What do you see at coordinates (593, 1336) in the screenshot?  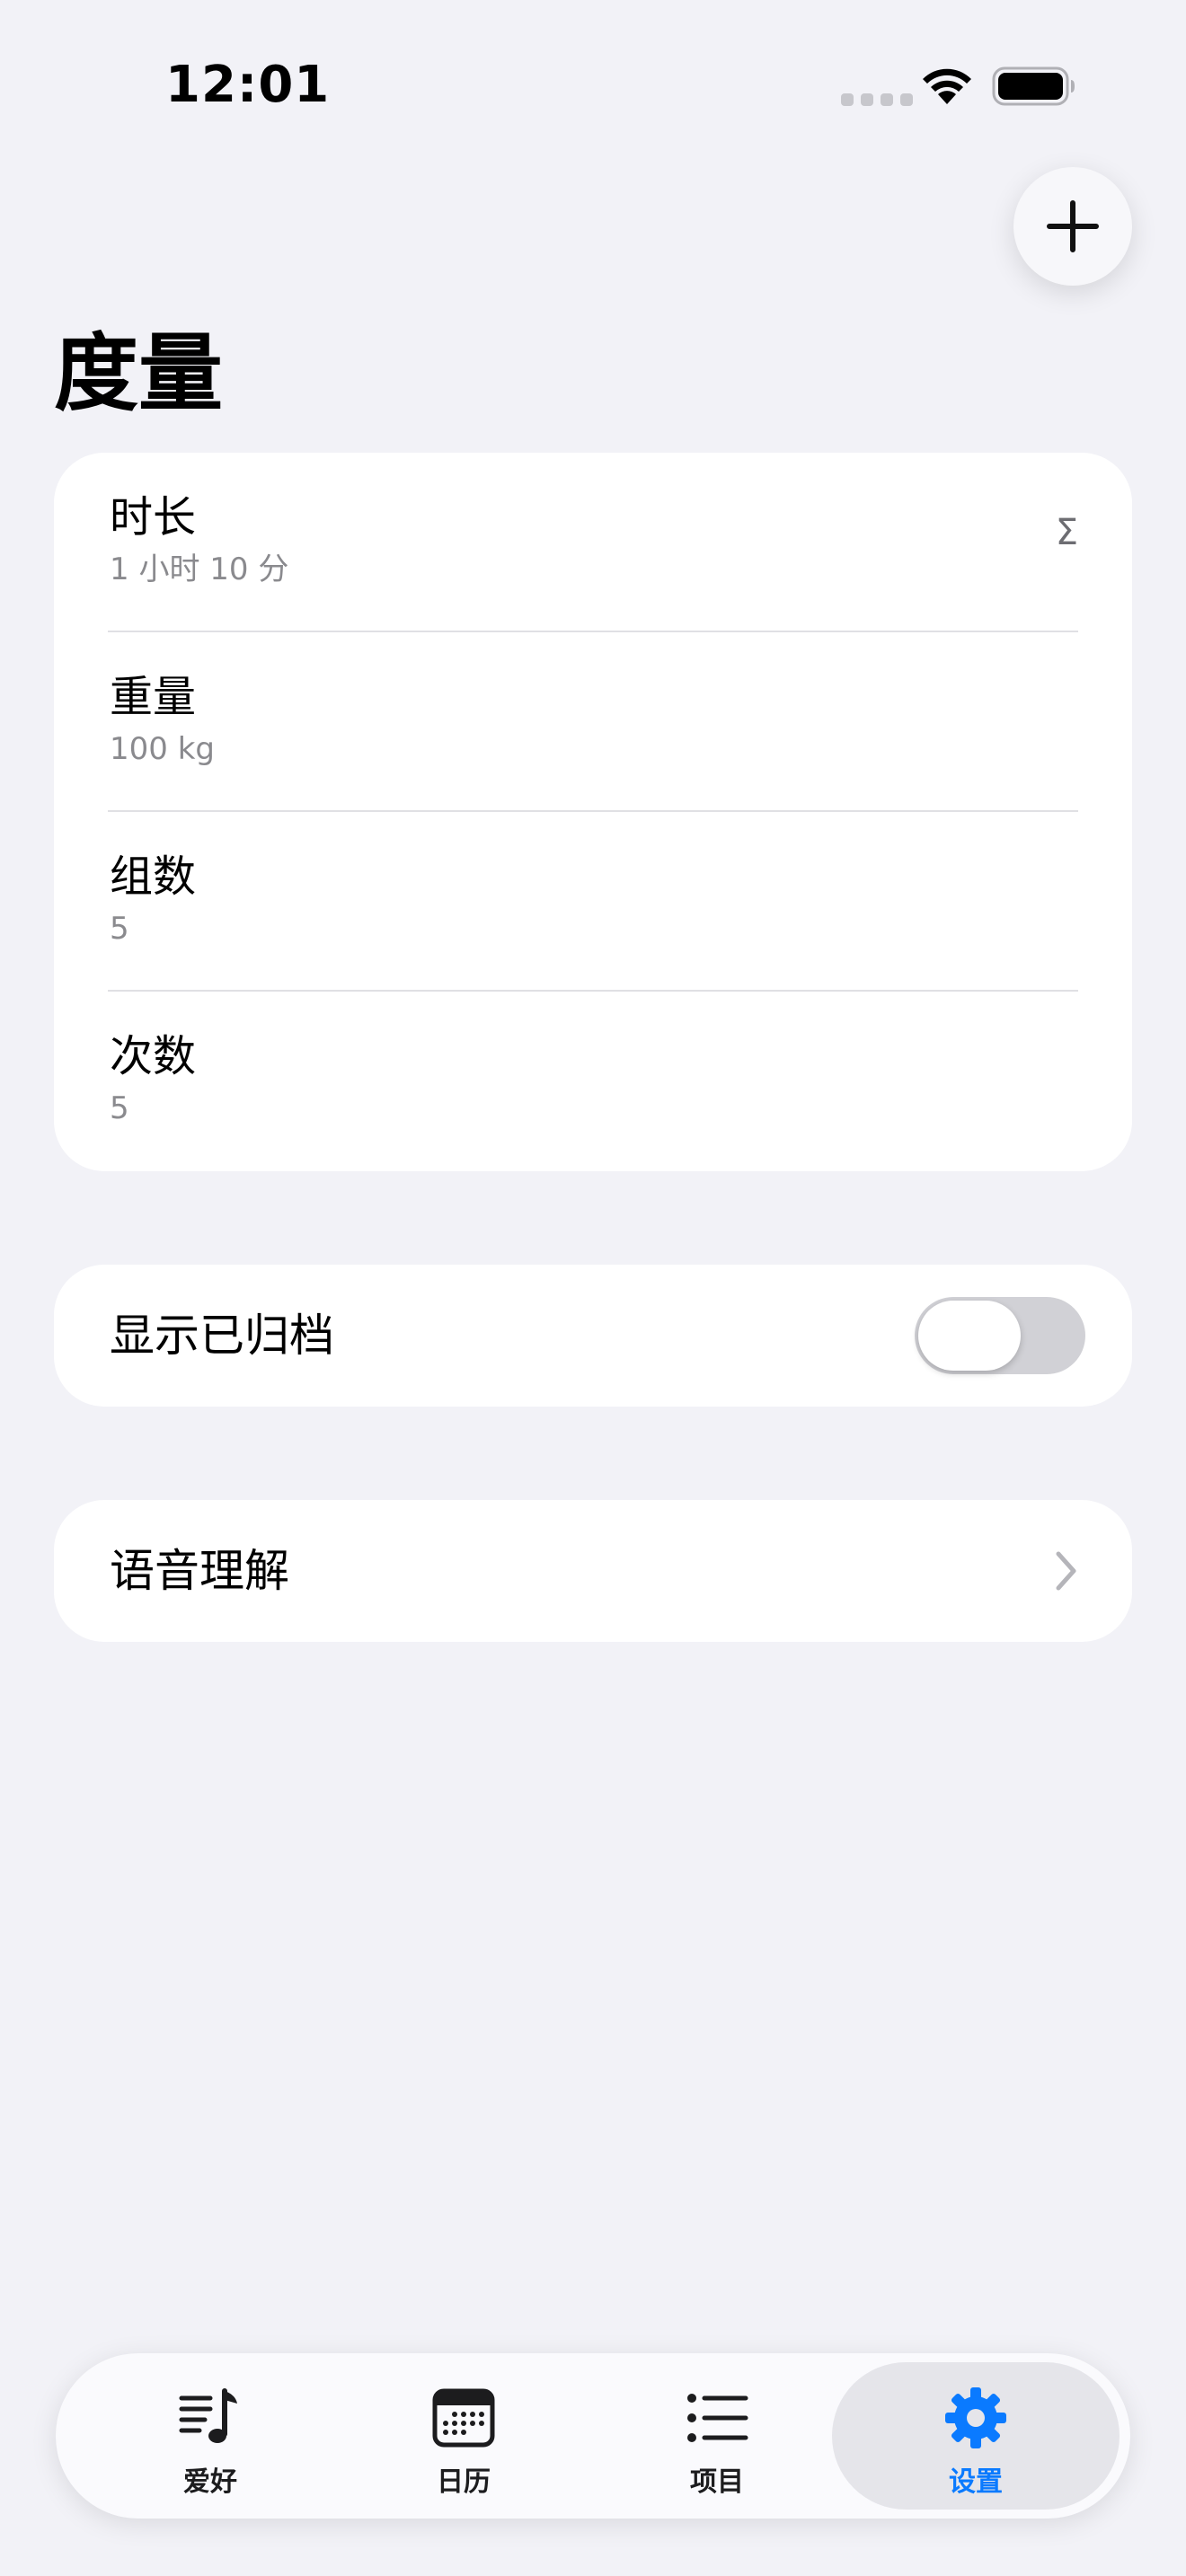 I see `show-archived-row: 显示已归档` at bounding box center [593, 1336].